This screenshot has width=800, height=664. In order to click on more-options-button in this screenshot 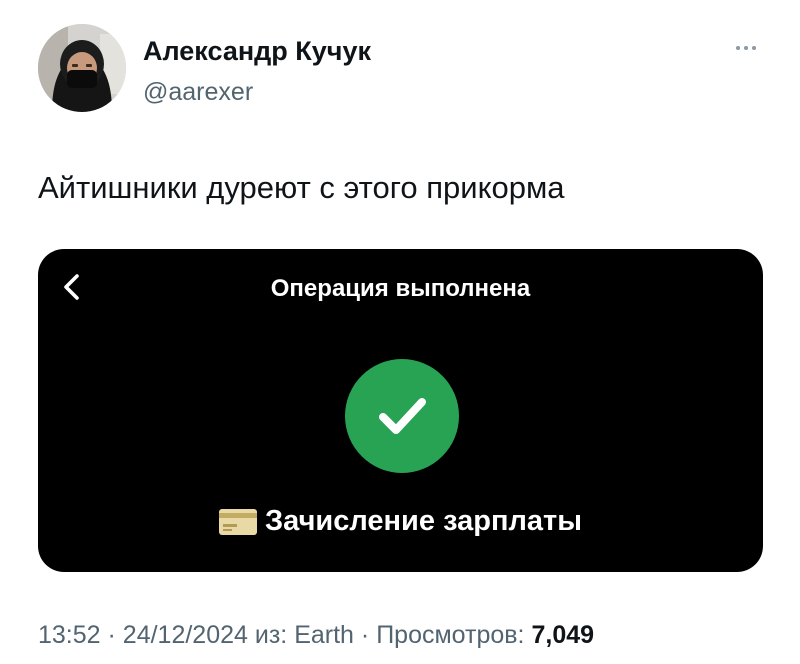, I will do `click(746, 48)`.